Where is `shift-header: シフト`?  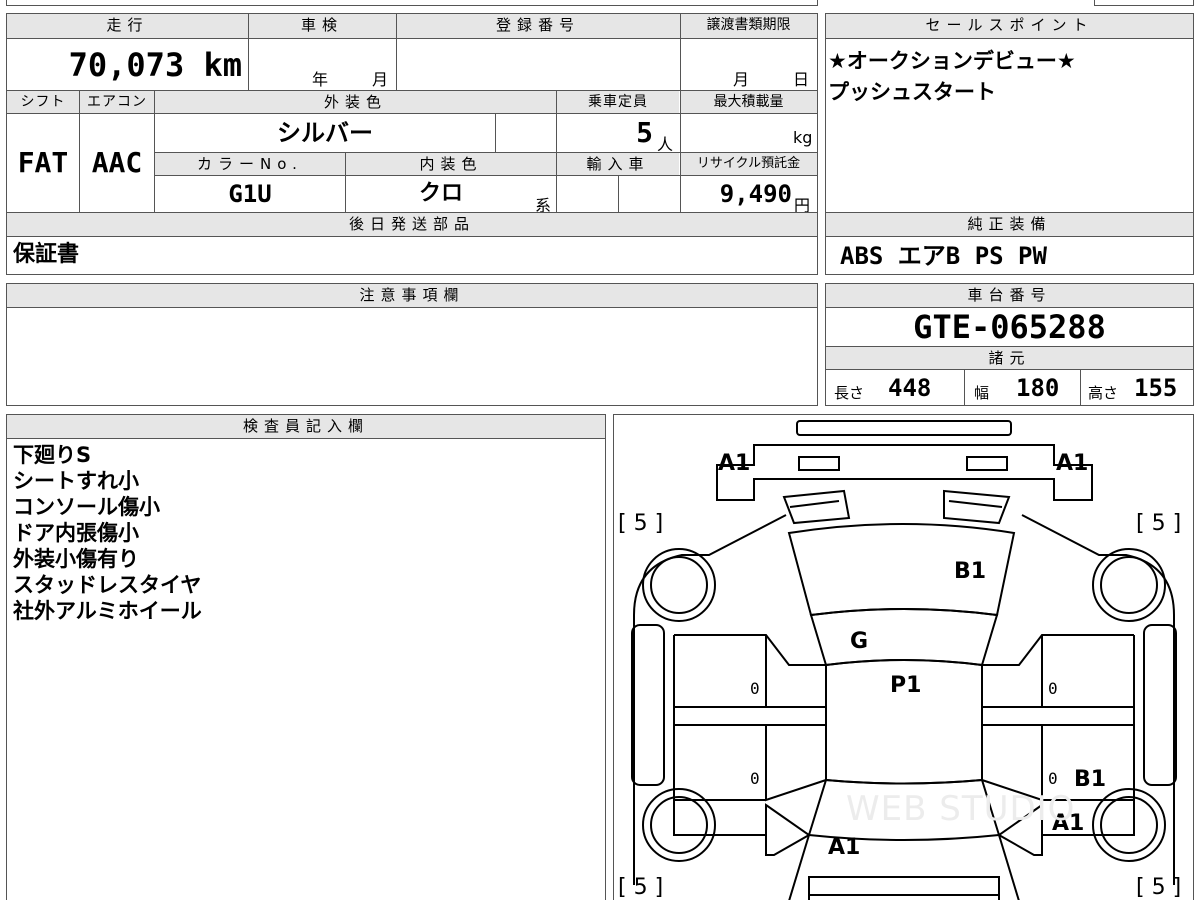
shift-header: シフト is located at coordinates (43, 102).